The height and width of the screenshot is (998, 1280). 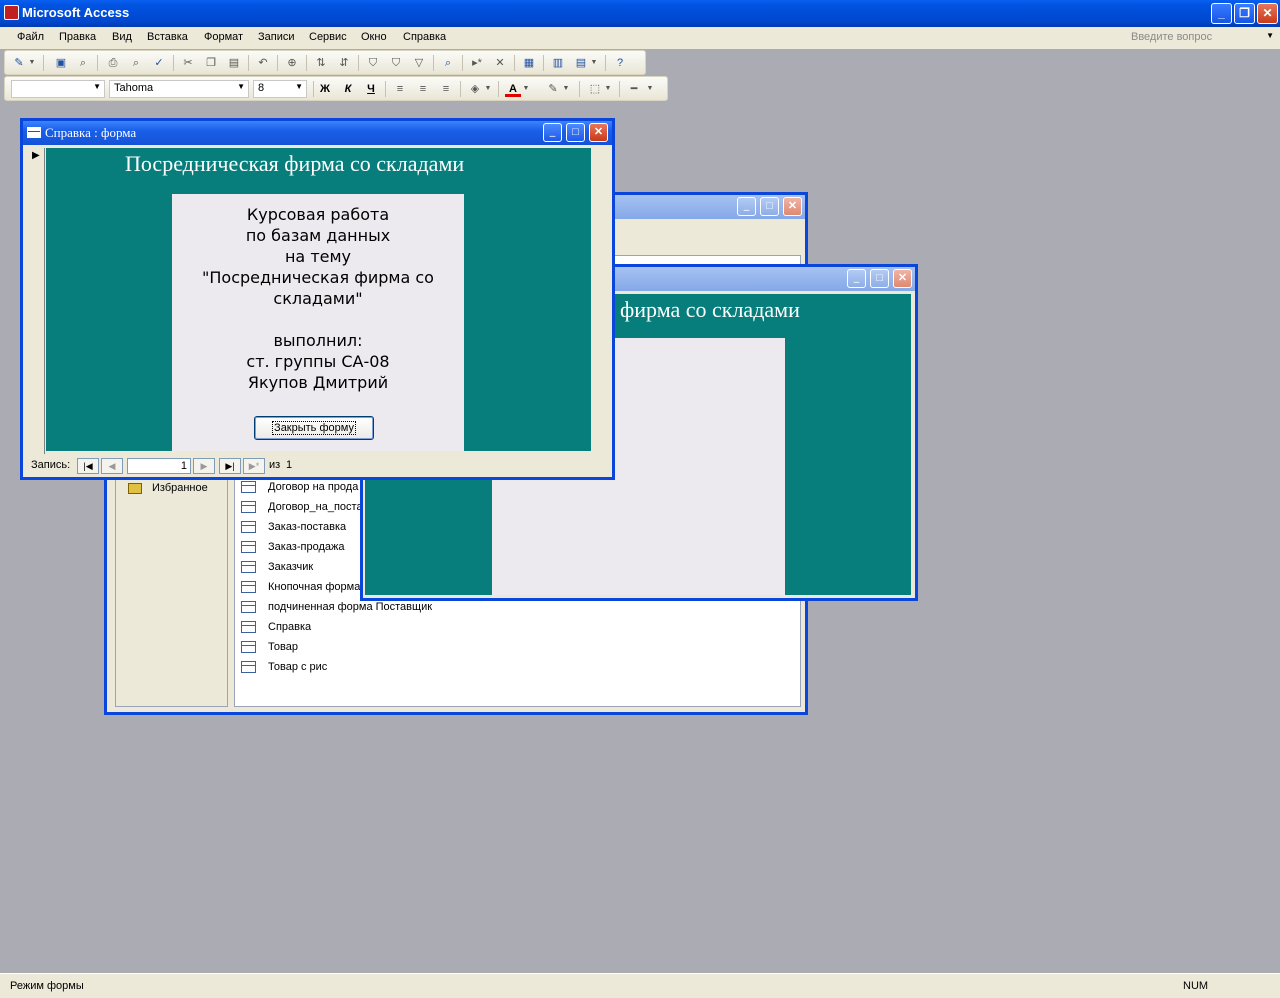 I want to click on object-combo: ▼, so click(x=58, y=89).